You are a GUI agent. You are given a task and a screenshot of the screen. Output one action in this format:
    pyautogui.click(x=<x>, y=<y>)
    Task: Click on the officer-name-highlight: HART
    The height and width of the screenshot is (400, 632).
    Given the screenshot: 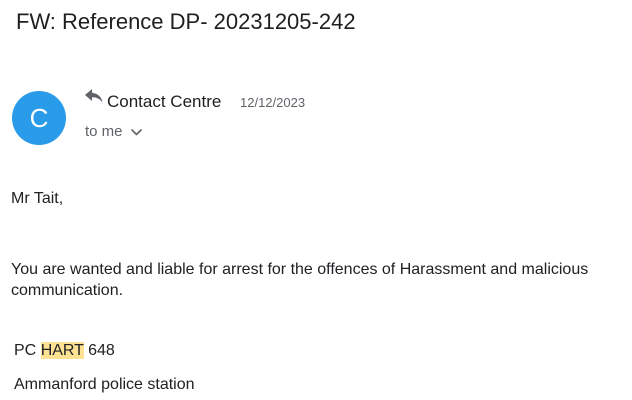 What is the action you would take?
    pyautogui.click(x=62, y=350)
    